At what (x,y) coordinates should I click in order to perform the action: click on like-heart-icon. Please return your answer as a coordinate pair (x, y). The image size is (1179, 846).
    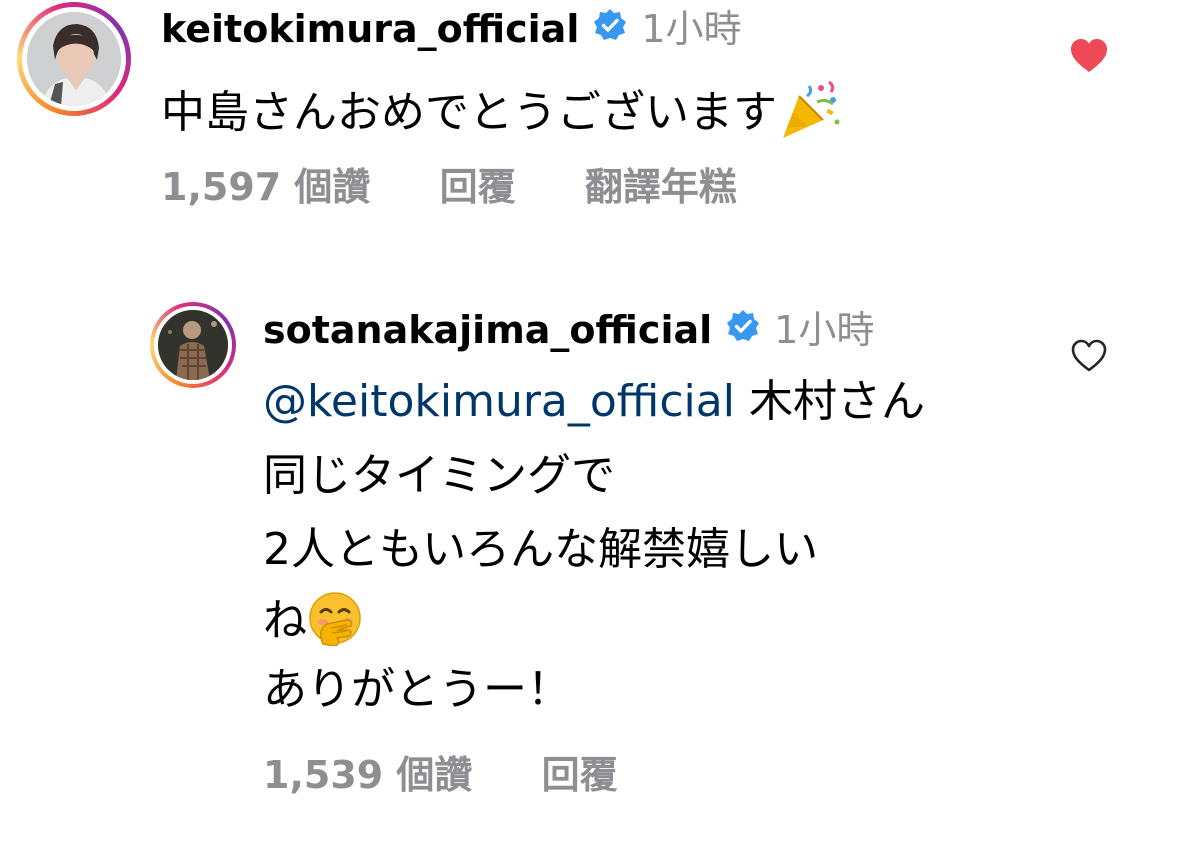
    Looking at the image, I should click on (1089, 58).